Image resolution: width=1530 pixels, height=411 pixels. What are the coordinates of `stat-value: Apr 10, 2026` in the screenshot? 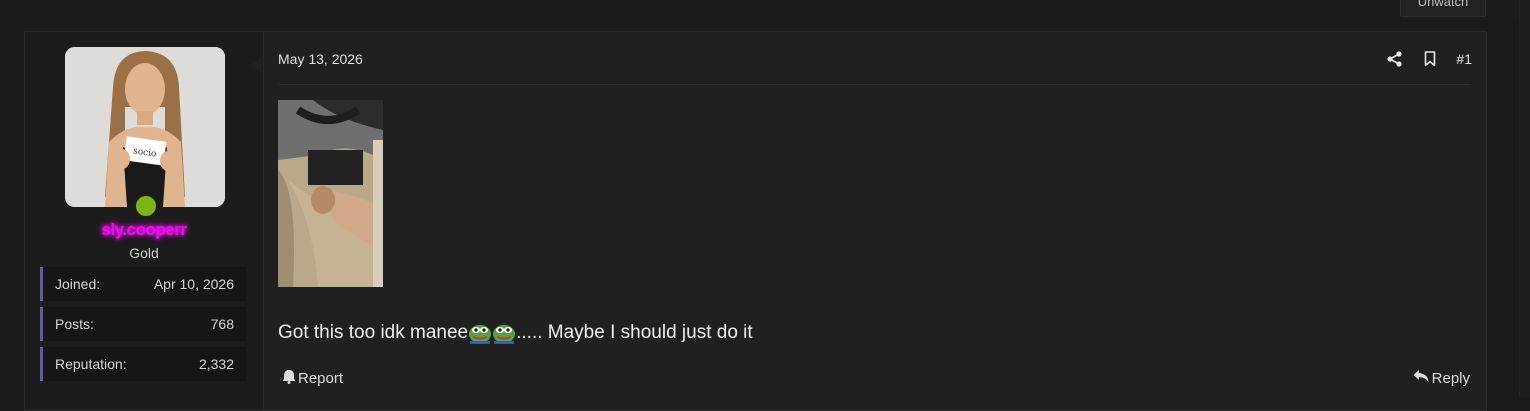 It's located at (193, 284).